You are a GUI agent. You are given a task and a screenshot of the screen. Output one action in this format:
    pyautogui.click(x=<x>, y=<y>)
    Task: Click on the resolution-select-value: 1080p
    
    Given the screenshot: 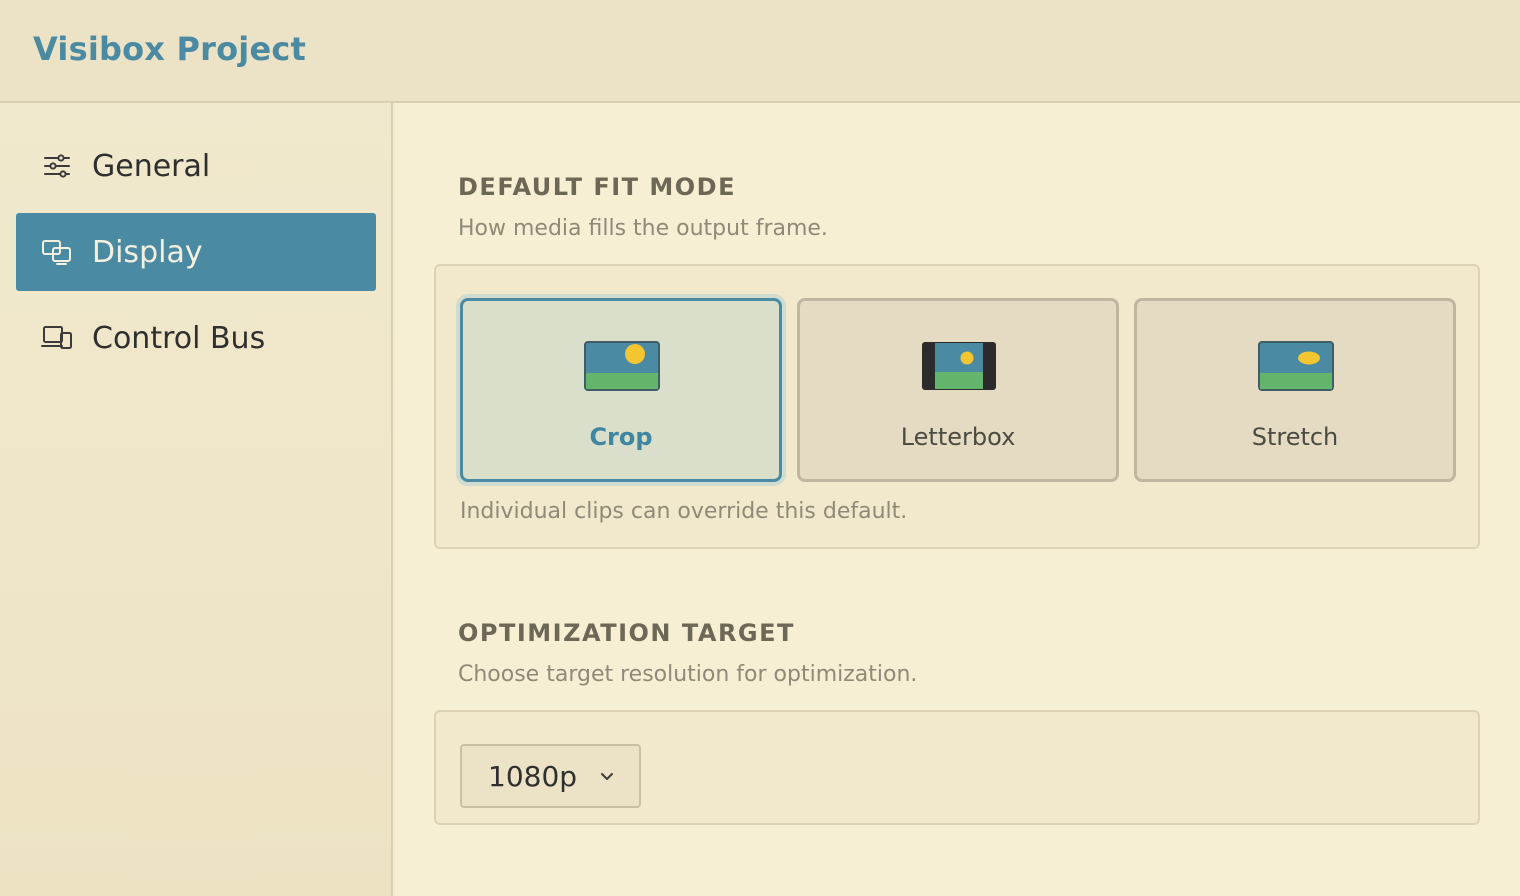 What is the action you would take?
    pyautogui.click(x=533, y=776)
    